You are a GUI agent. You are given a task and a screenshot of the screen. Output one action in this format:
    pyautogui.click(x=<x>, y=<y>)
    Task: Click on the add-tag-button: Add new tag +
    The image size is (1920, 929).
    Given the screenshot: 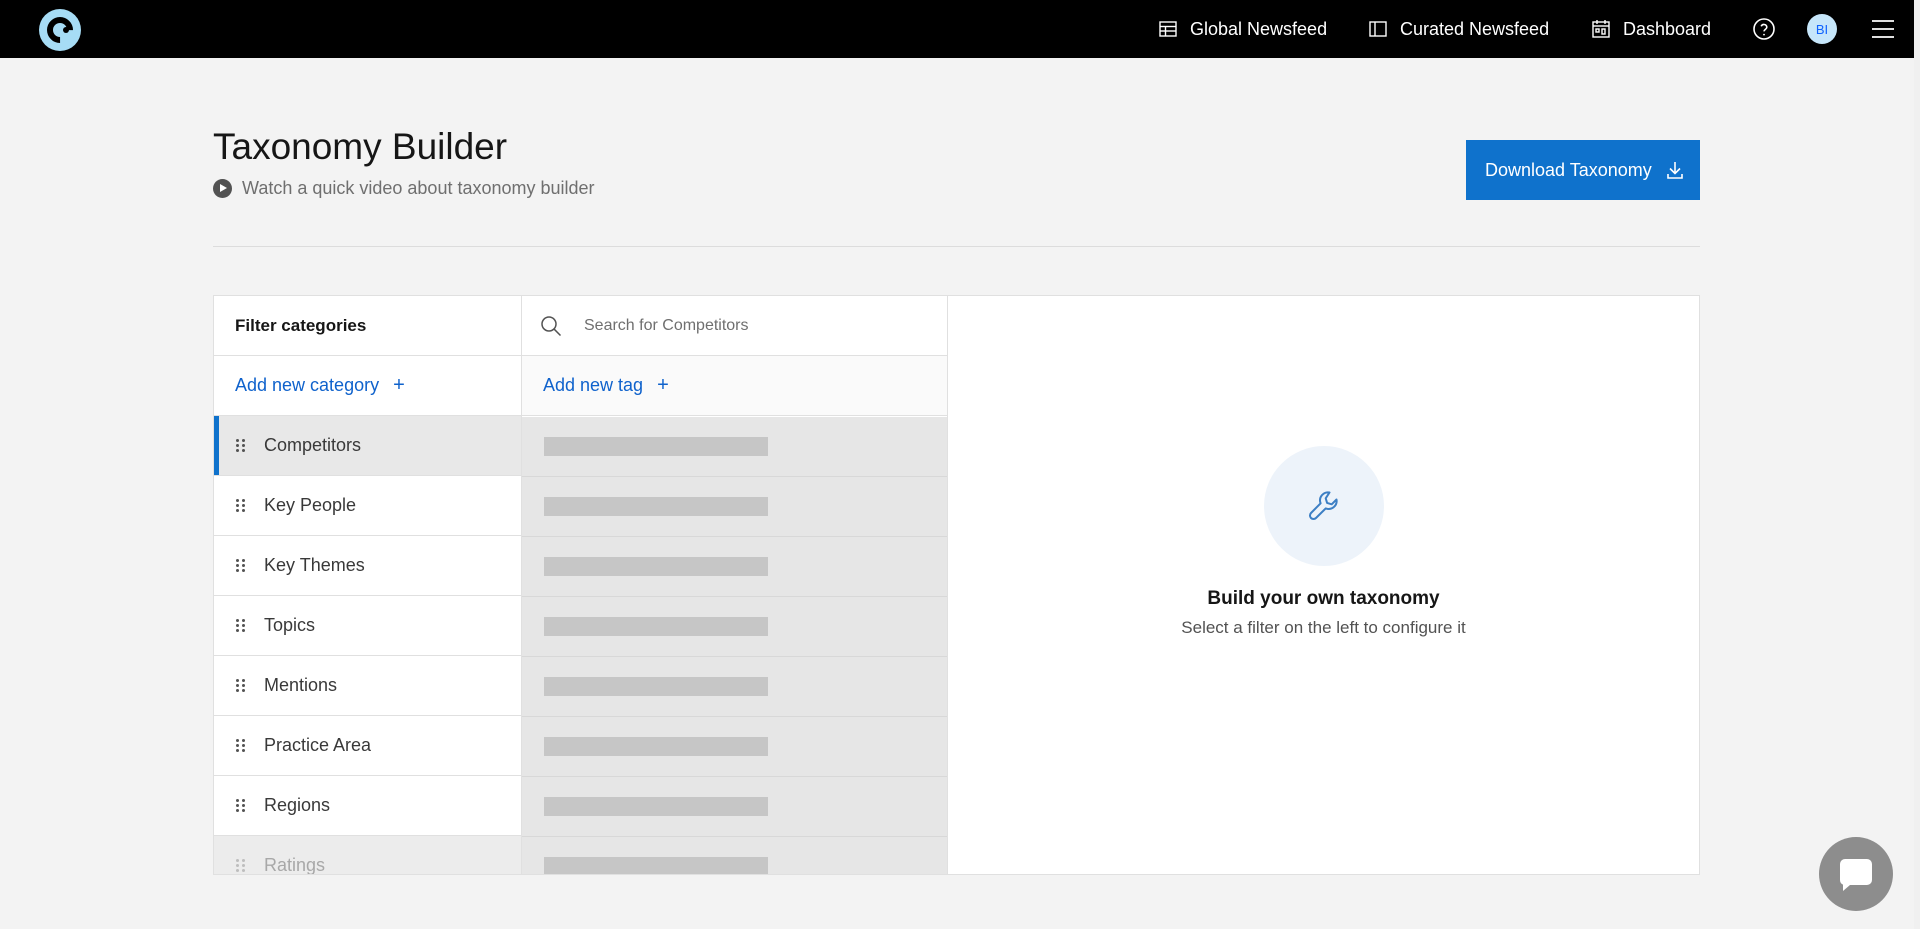 What is the action you would take?
    pyautogui.click(x=734, y=386)
    